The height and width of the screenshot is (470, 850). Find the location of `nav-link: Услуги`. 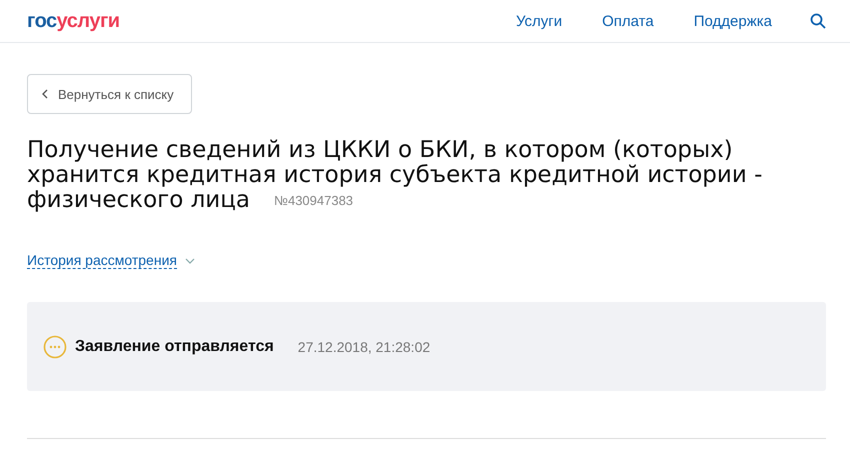

nav-link: Услуги is located at coordinates (539, 21).